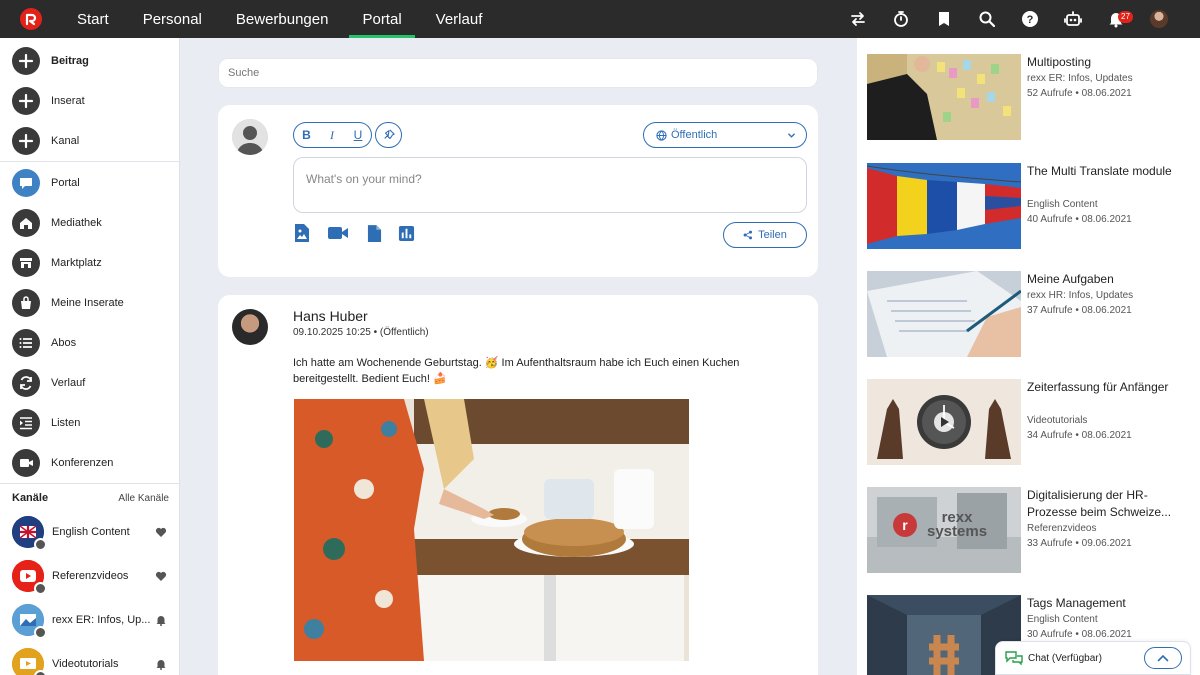 This screenshot has height=675, width=1200. I want to click on chat-widget: Chat (Verfügbar), so click(1093, 658).